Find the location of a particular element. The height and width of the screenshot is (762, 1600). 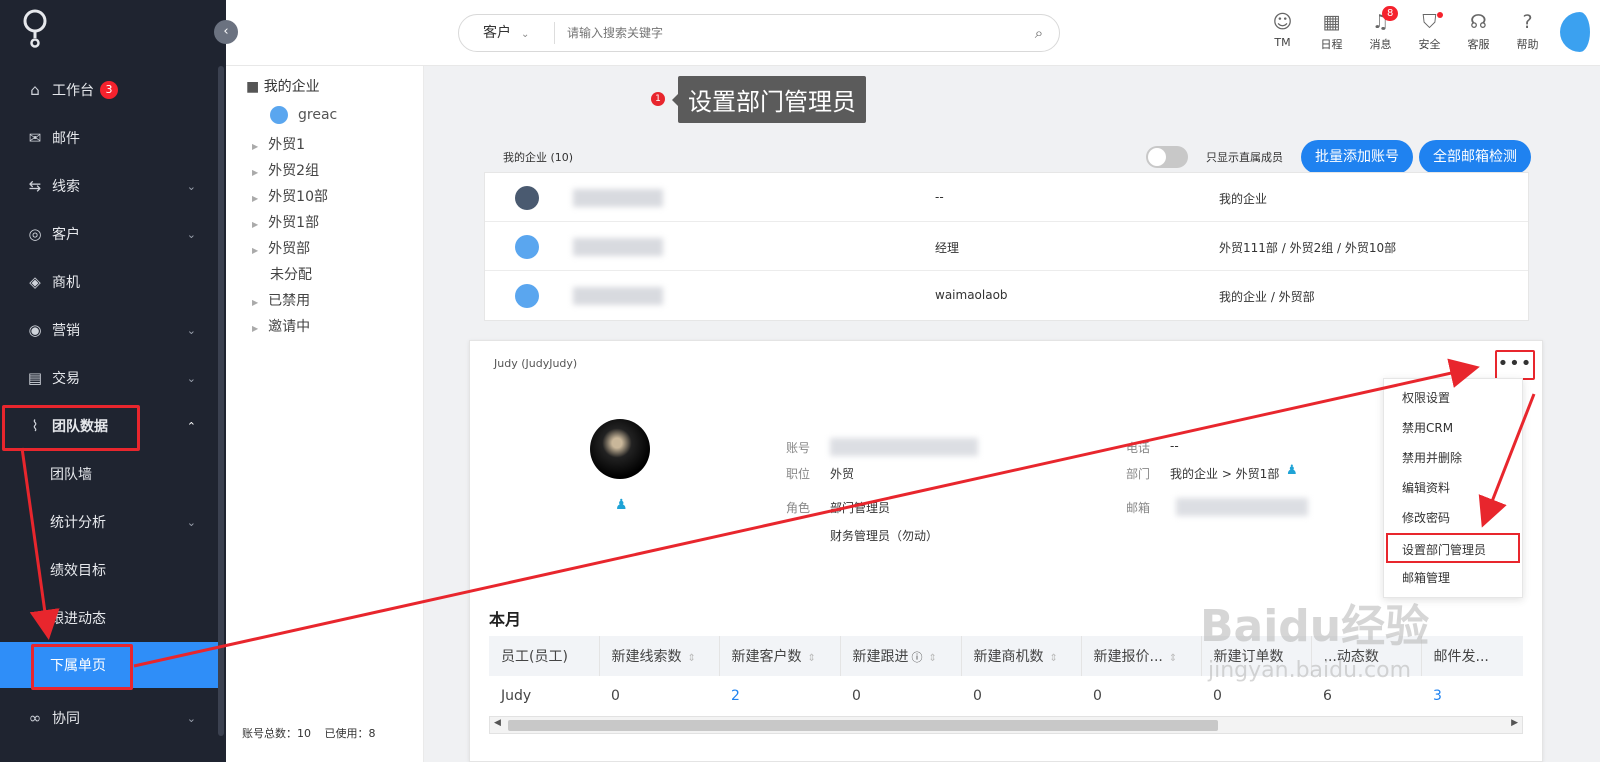

tree-node: ▶ 邀请中 is located at coordinates (281, 326).